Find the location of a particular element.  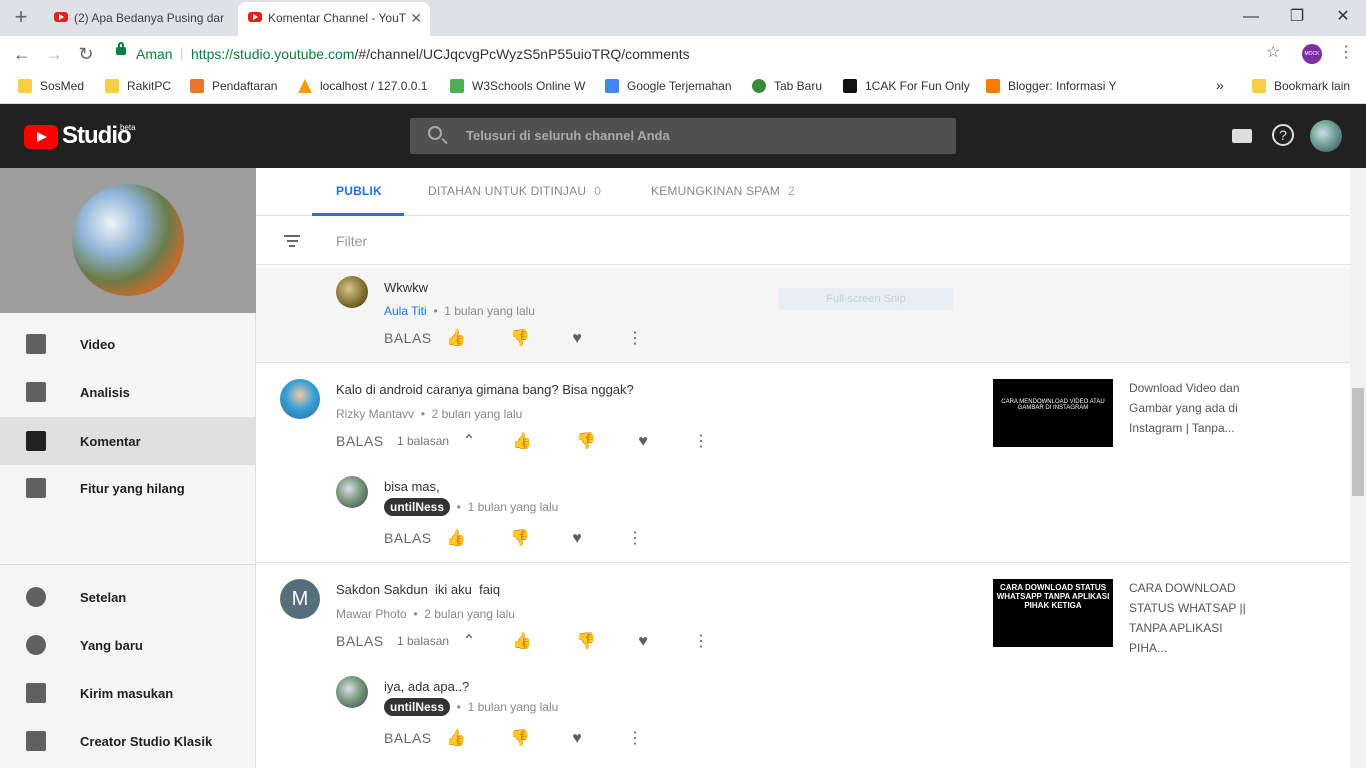

sidebar-item-settings: Setelan is located at coordinates (128, 597).